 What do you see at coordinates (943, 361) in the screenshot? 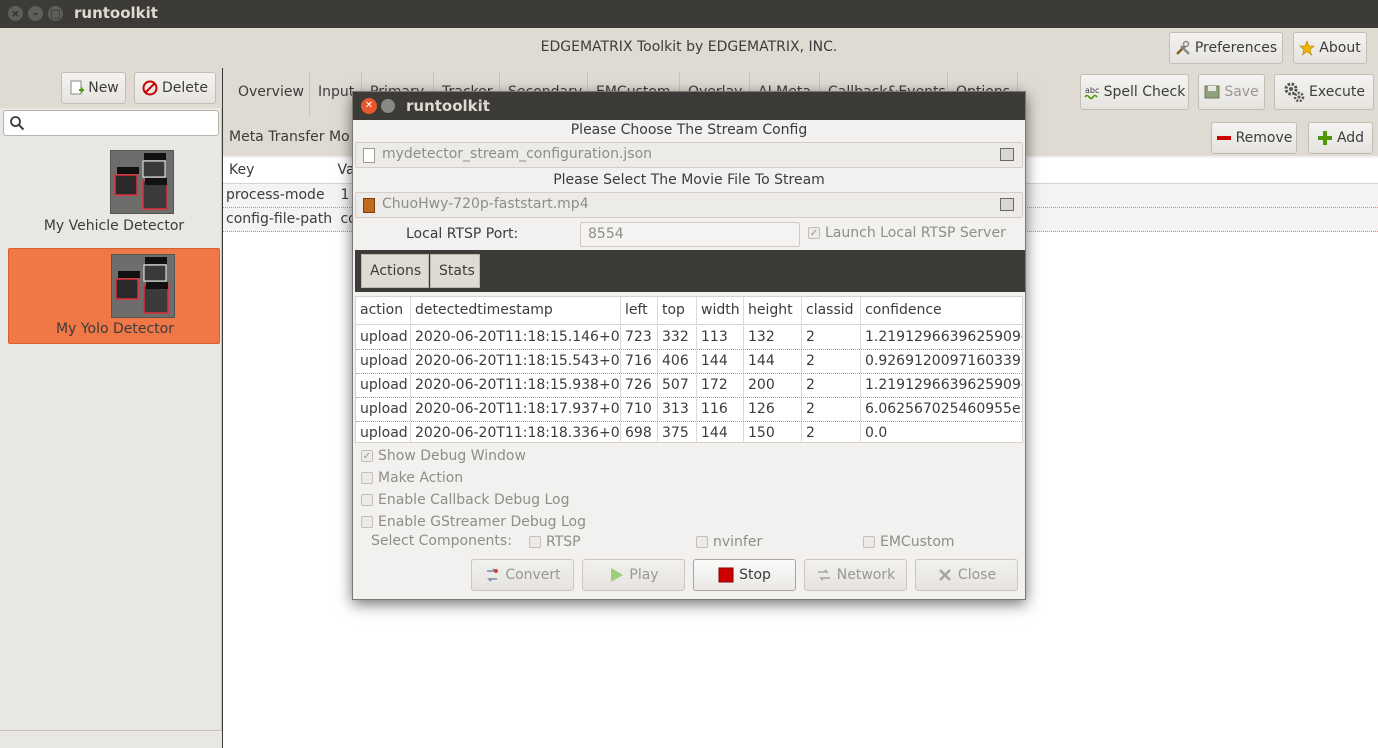
I see `cell: 0.9269120097160339` at bounding box center [943, 361].